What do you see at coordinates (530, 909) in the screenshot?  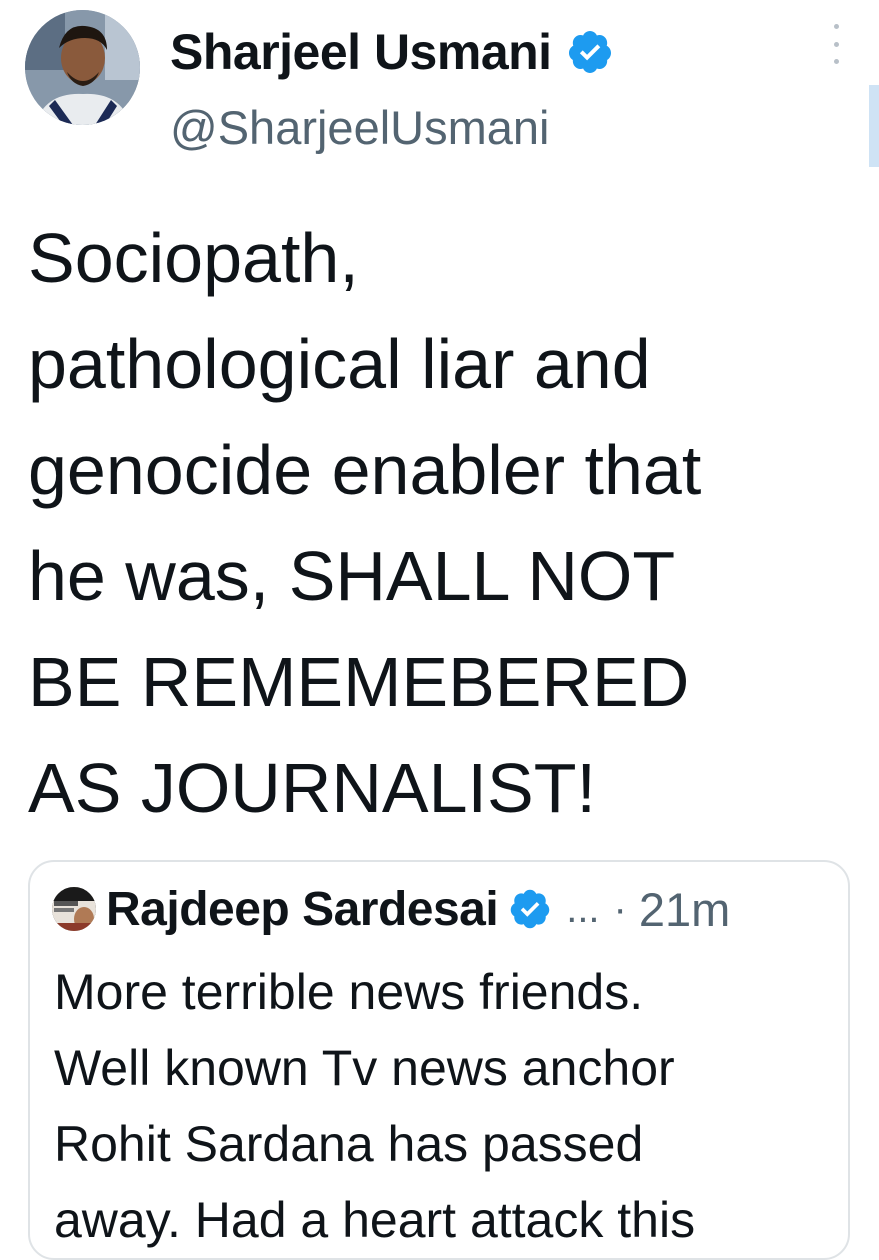 I see `quoted-verified-badge-icon` at bounding box center [530, 909].